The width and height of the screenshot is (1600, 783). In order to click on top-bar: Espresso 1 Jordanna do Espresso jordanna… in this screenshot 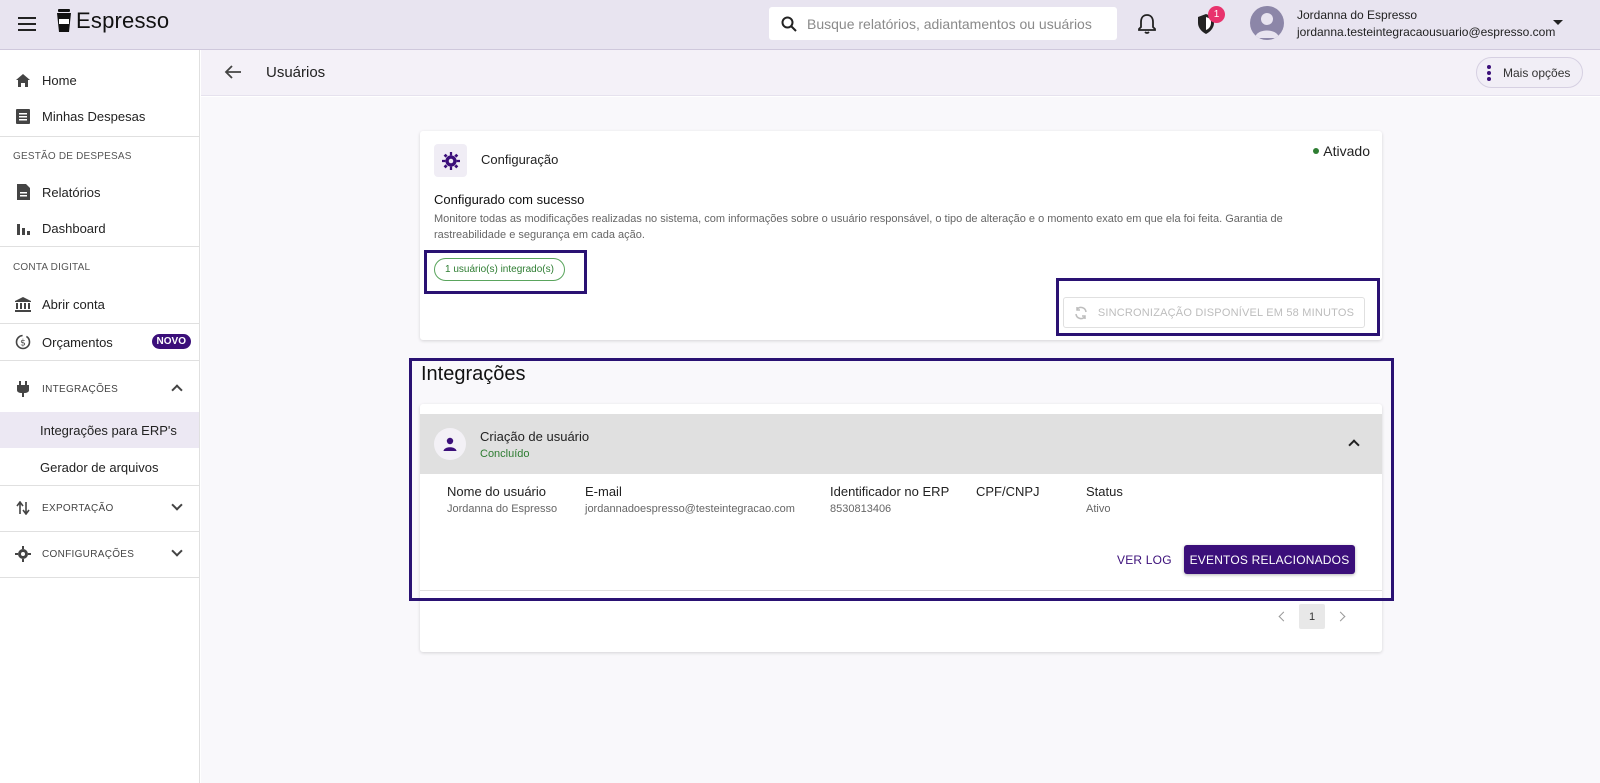, I will do `click(800, 25)`.